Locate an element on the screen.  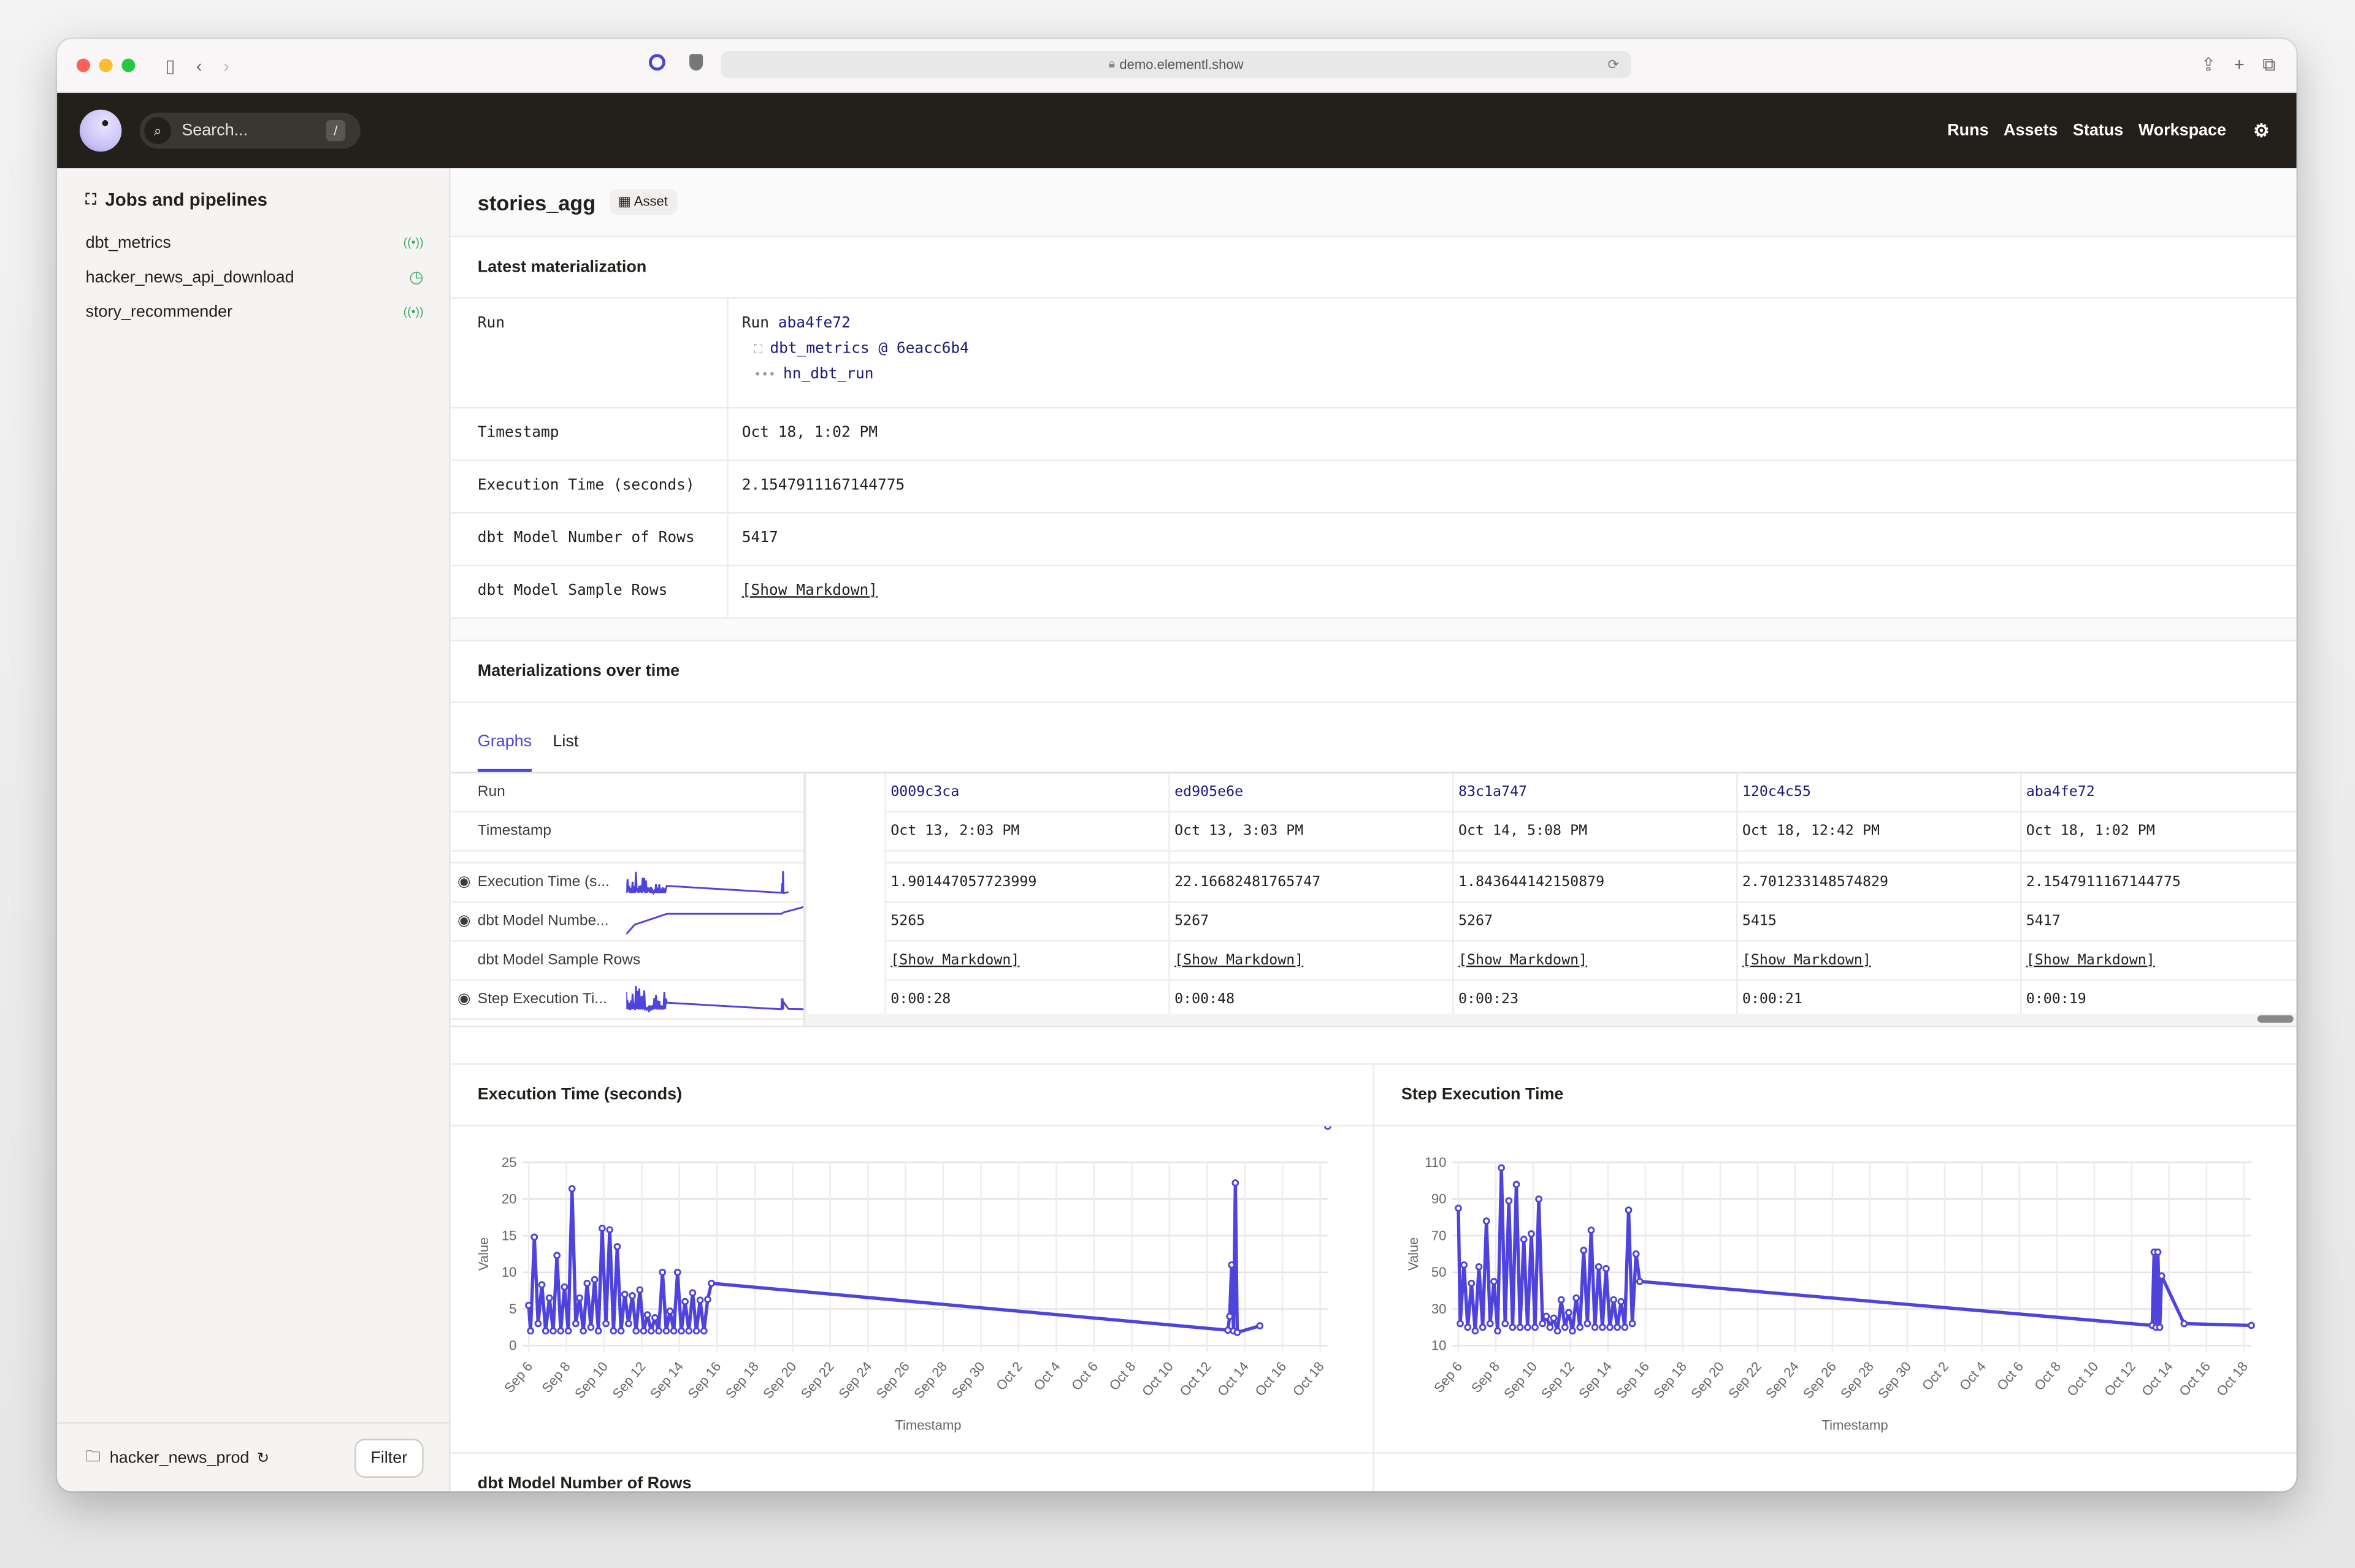
sidebar-toggle-icon: ▯ is located at coordinates (170, 65).